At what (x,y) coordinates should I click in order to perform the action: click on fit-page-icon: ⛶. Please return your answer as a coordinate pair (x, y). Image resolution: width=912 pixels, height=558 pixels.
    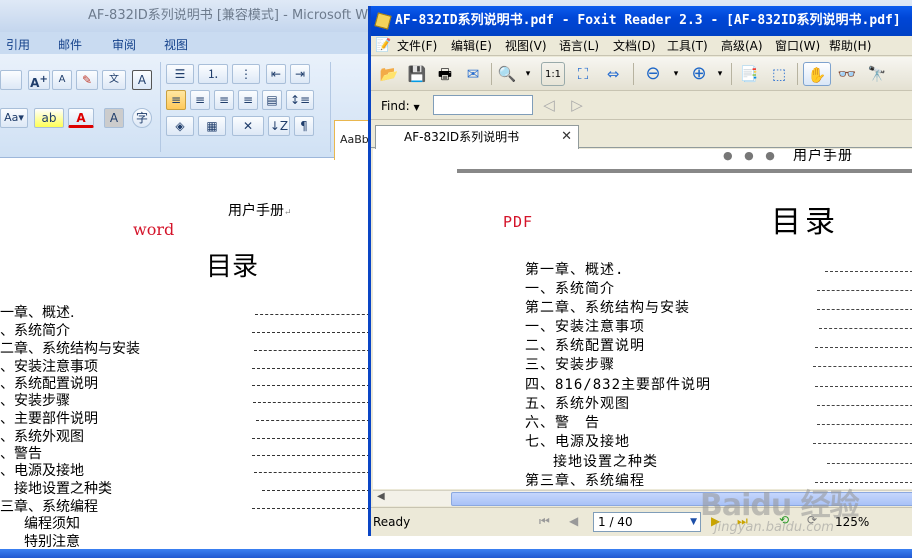
    Looking at the image, I should click on (583, 74).